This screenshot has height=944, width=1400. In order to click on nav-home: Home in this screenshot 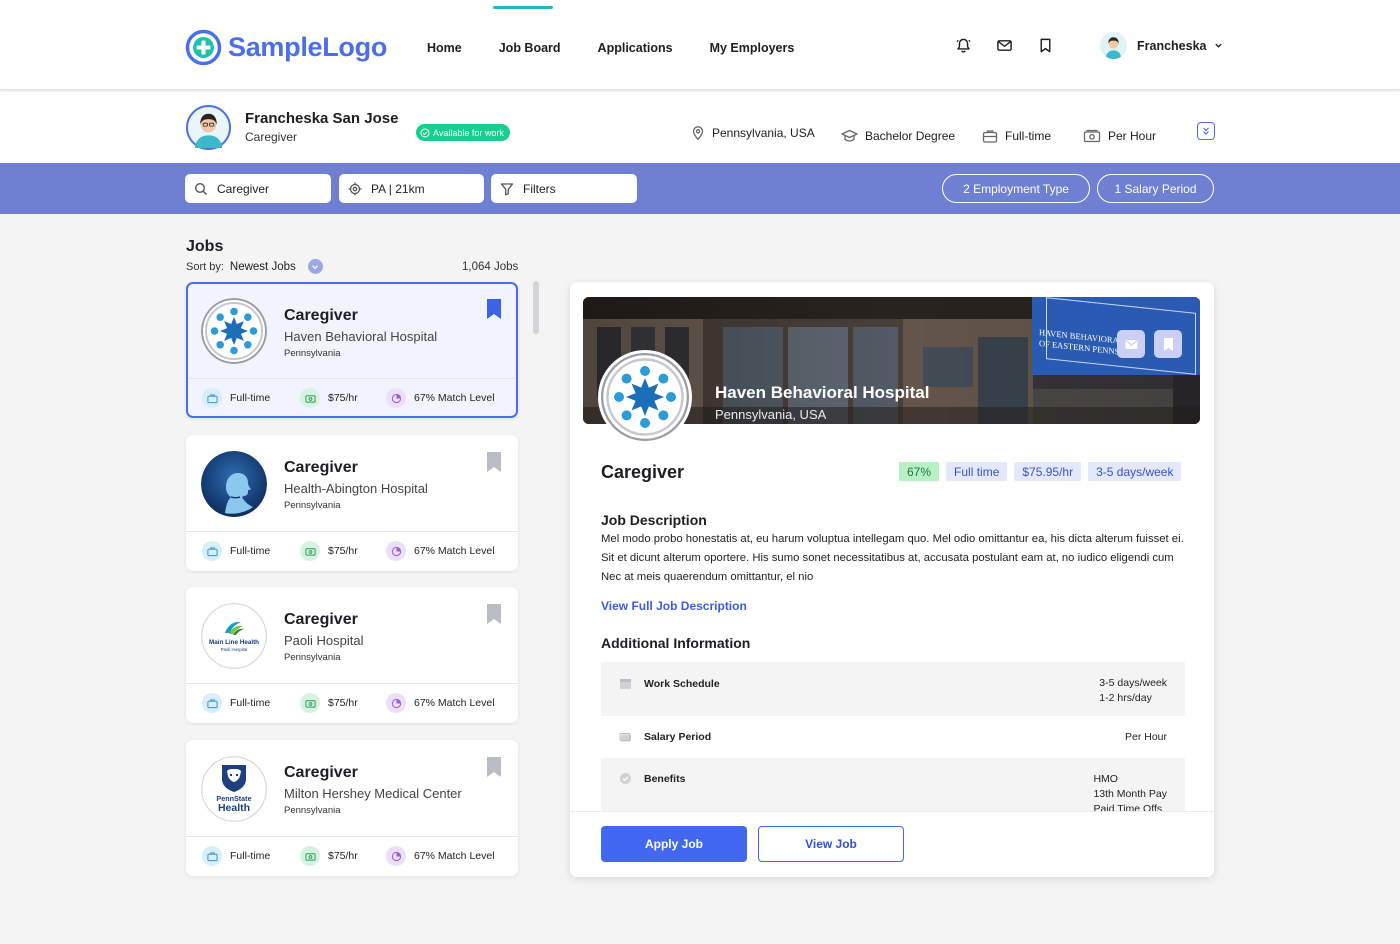, I will do `click(444, 48)`.